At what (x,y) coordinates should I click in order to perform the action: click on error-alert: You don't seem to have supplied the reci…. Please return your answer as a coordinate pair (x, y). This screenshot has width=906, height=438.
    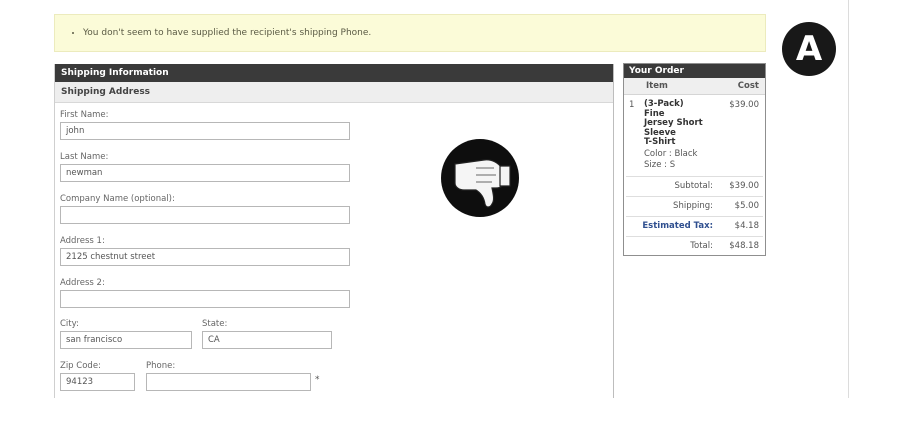
    Looking at the image, I should click on (410, 33).